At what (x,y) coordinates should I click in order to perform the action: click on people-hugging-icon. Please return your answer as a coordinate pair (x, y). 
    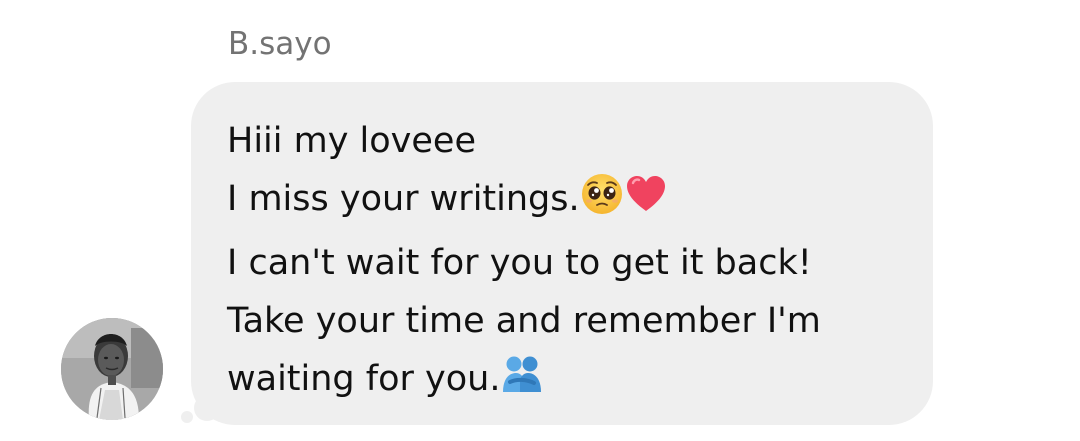
    Looking at the image, I should click on (522, 383).